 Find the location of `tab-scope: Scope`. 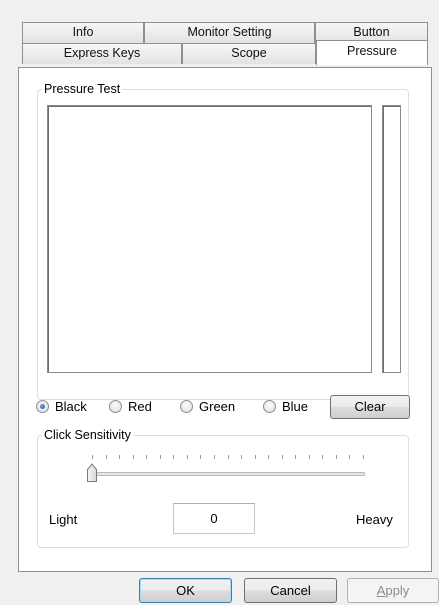

tab-scope: Scope is located at coordinates (249, 53).